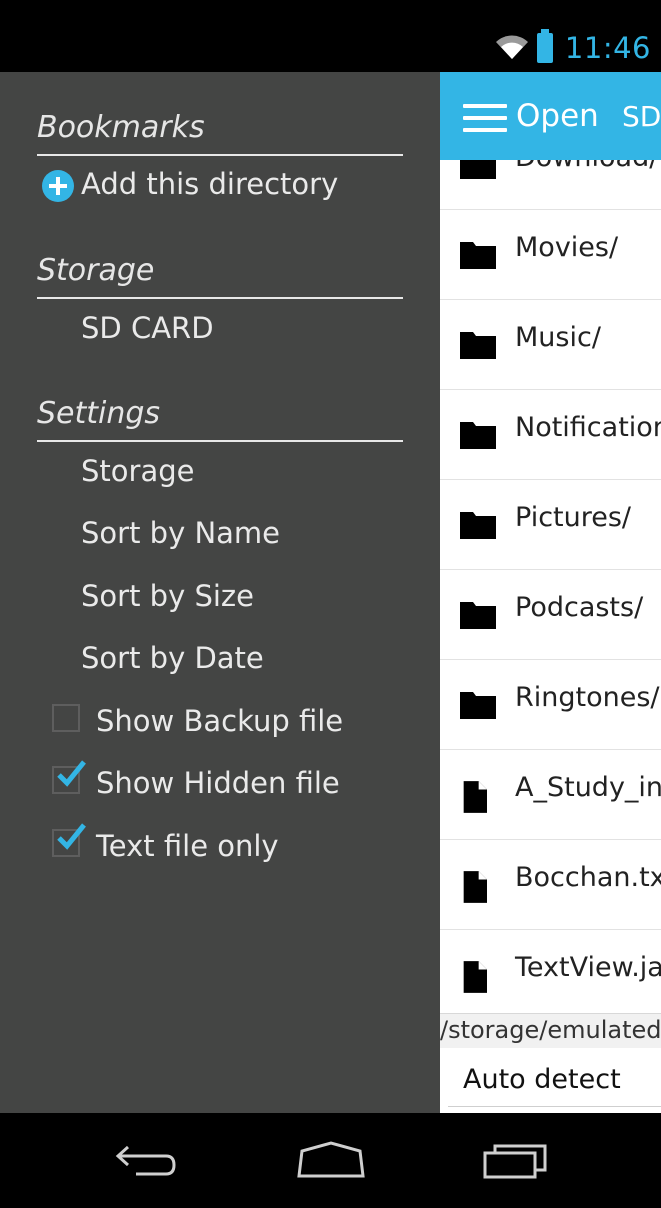 The width and height of the screenshot is (661, 1208). What do you see at coordinates (96, 270) in the screenshot?
I see `storage-header-label: Storage` at bounding box center [96, 270].